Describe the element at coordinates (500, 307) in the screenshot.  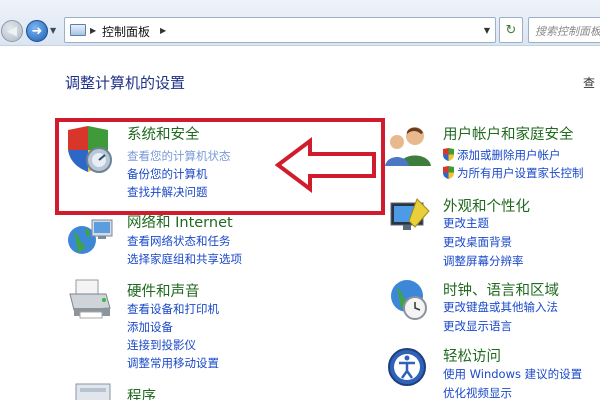
I see `link-change-keyboard: 更改键盘或其他输入法` at that location.